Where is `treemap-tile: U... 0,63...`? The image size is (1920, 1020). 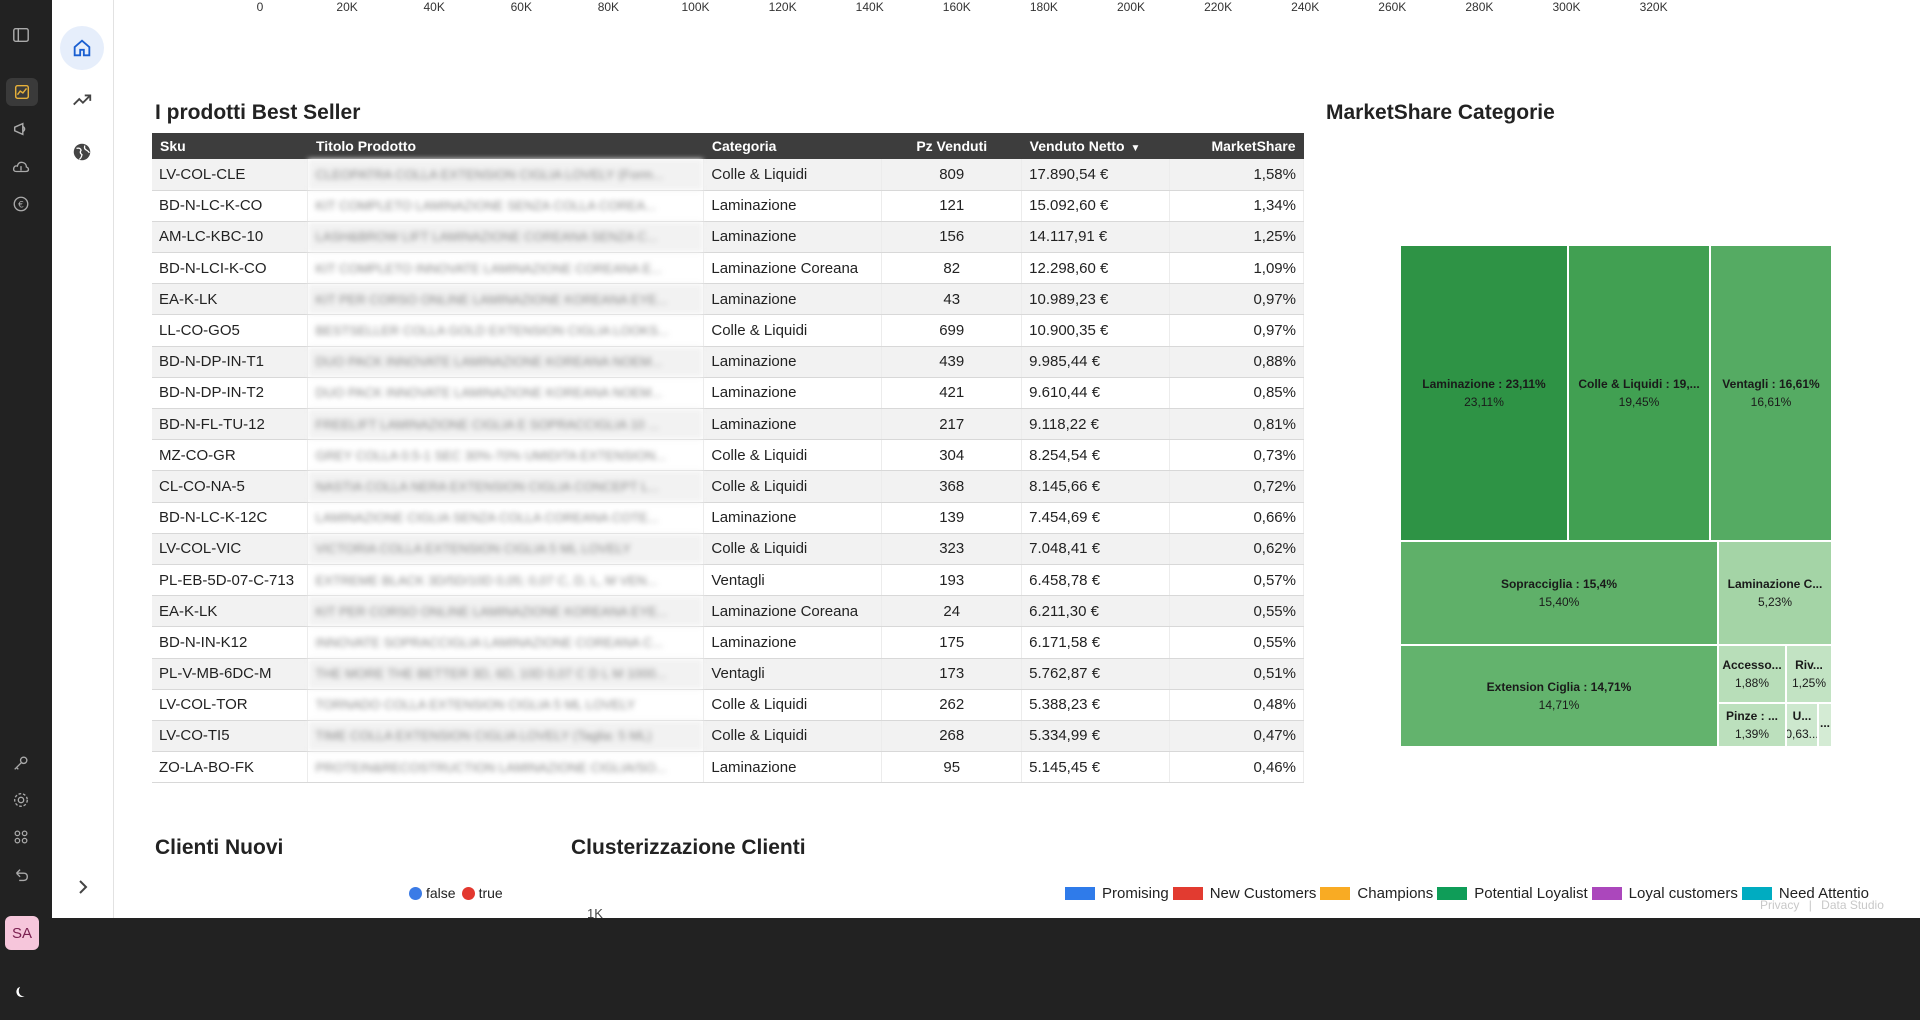
treemap-tile: U... 0,63... is located at coordinates (1802, 725).